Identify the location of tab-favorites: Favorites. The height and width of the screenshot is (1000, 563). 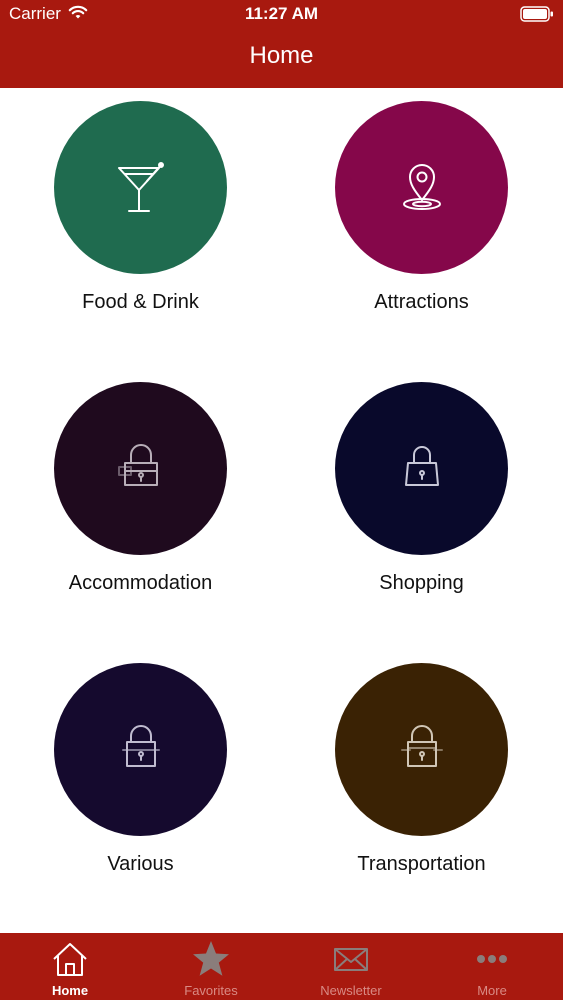
(211, 966).